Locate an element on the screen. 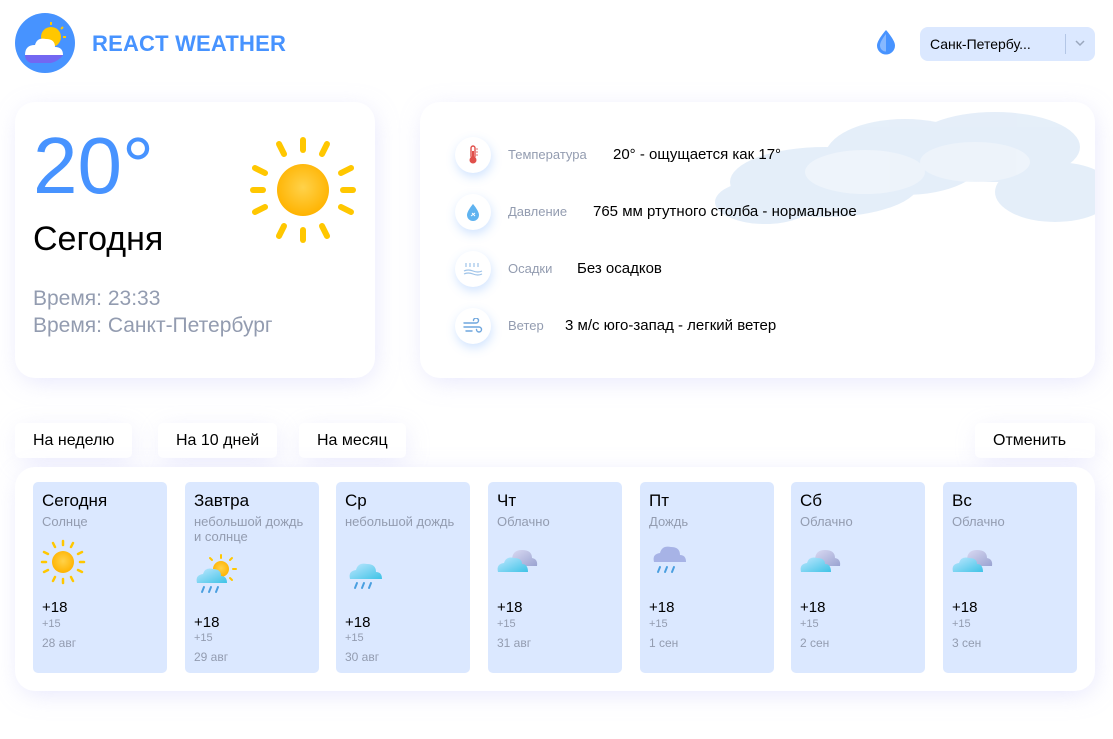 The width and height of the screenshot is (1113, 739). detail-label: Ветер is located at coordinates (526, 325).